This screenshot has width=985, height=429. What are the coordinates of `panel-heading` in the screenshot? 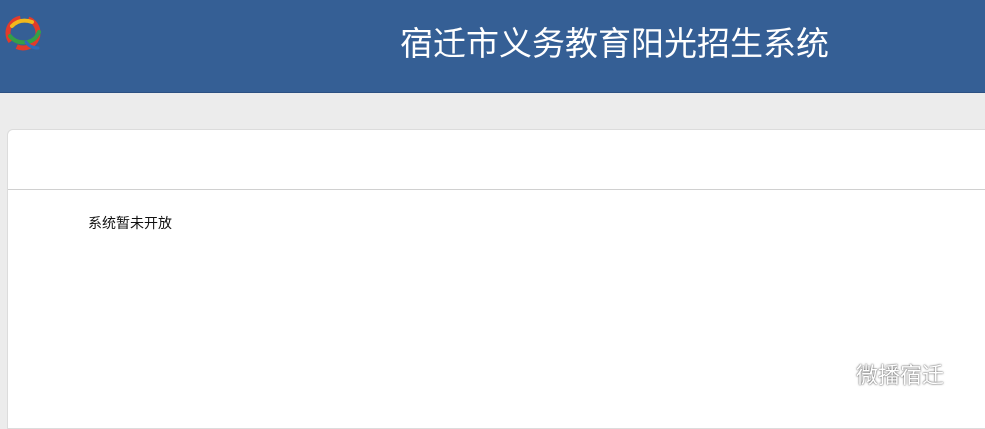 It's located at (496, 160).